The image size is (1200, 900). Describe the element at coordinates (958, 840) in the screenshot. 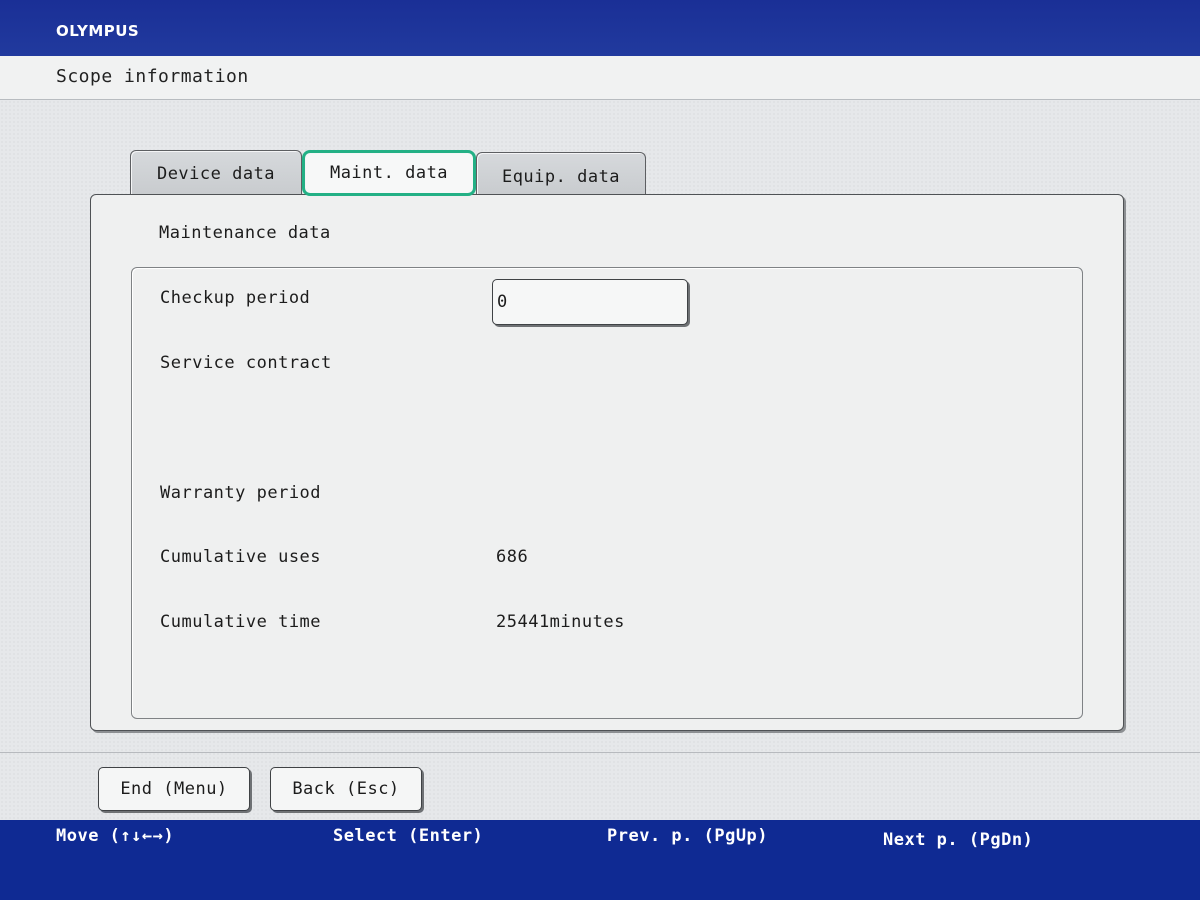

I see `next-page-hint: Next p. (PgDn)` at that location.